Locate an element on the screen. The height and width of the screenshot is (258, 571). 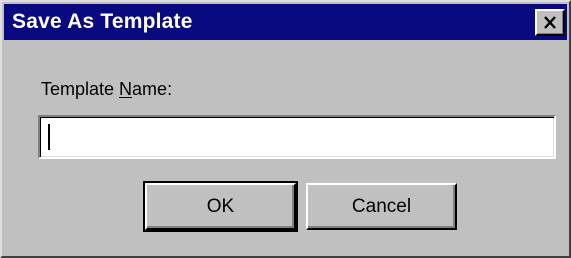
ok-button: OK is located at coordinates (220, 206).